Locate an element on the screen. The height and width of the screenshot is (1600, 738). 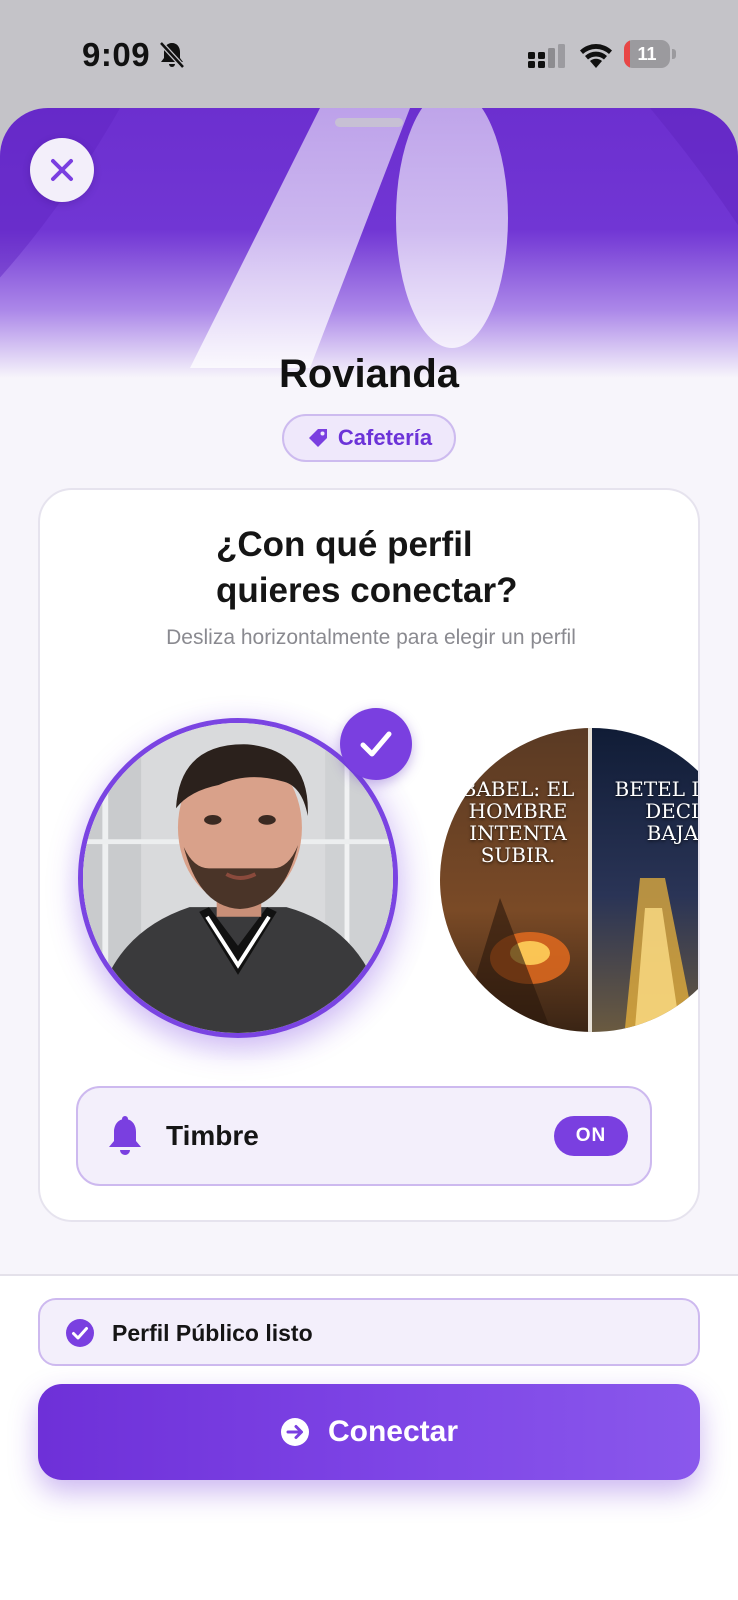
sheet-grabber is located at coordinates (369, 122).